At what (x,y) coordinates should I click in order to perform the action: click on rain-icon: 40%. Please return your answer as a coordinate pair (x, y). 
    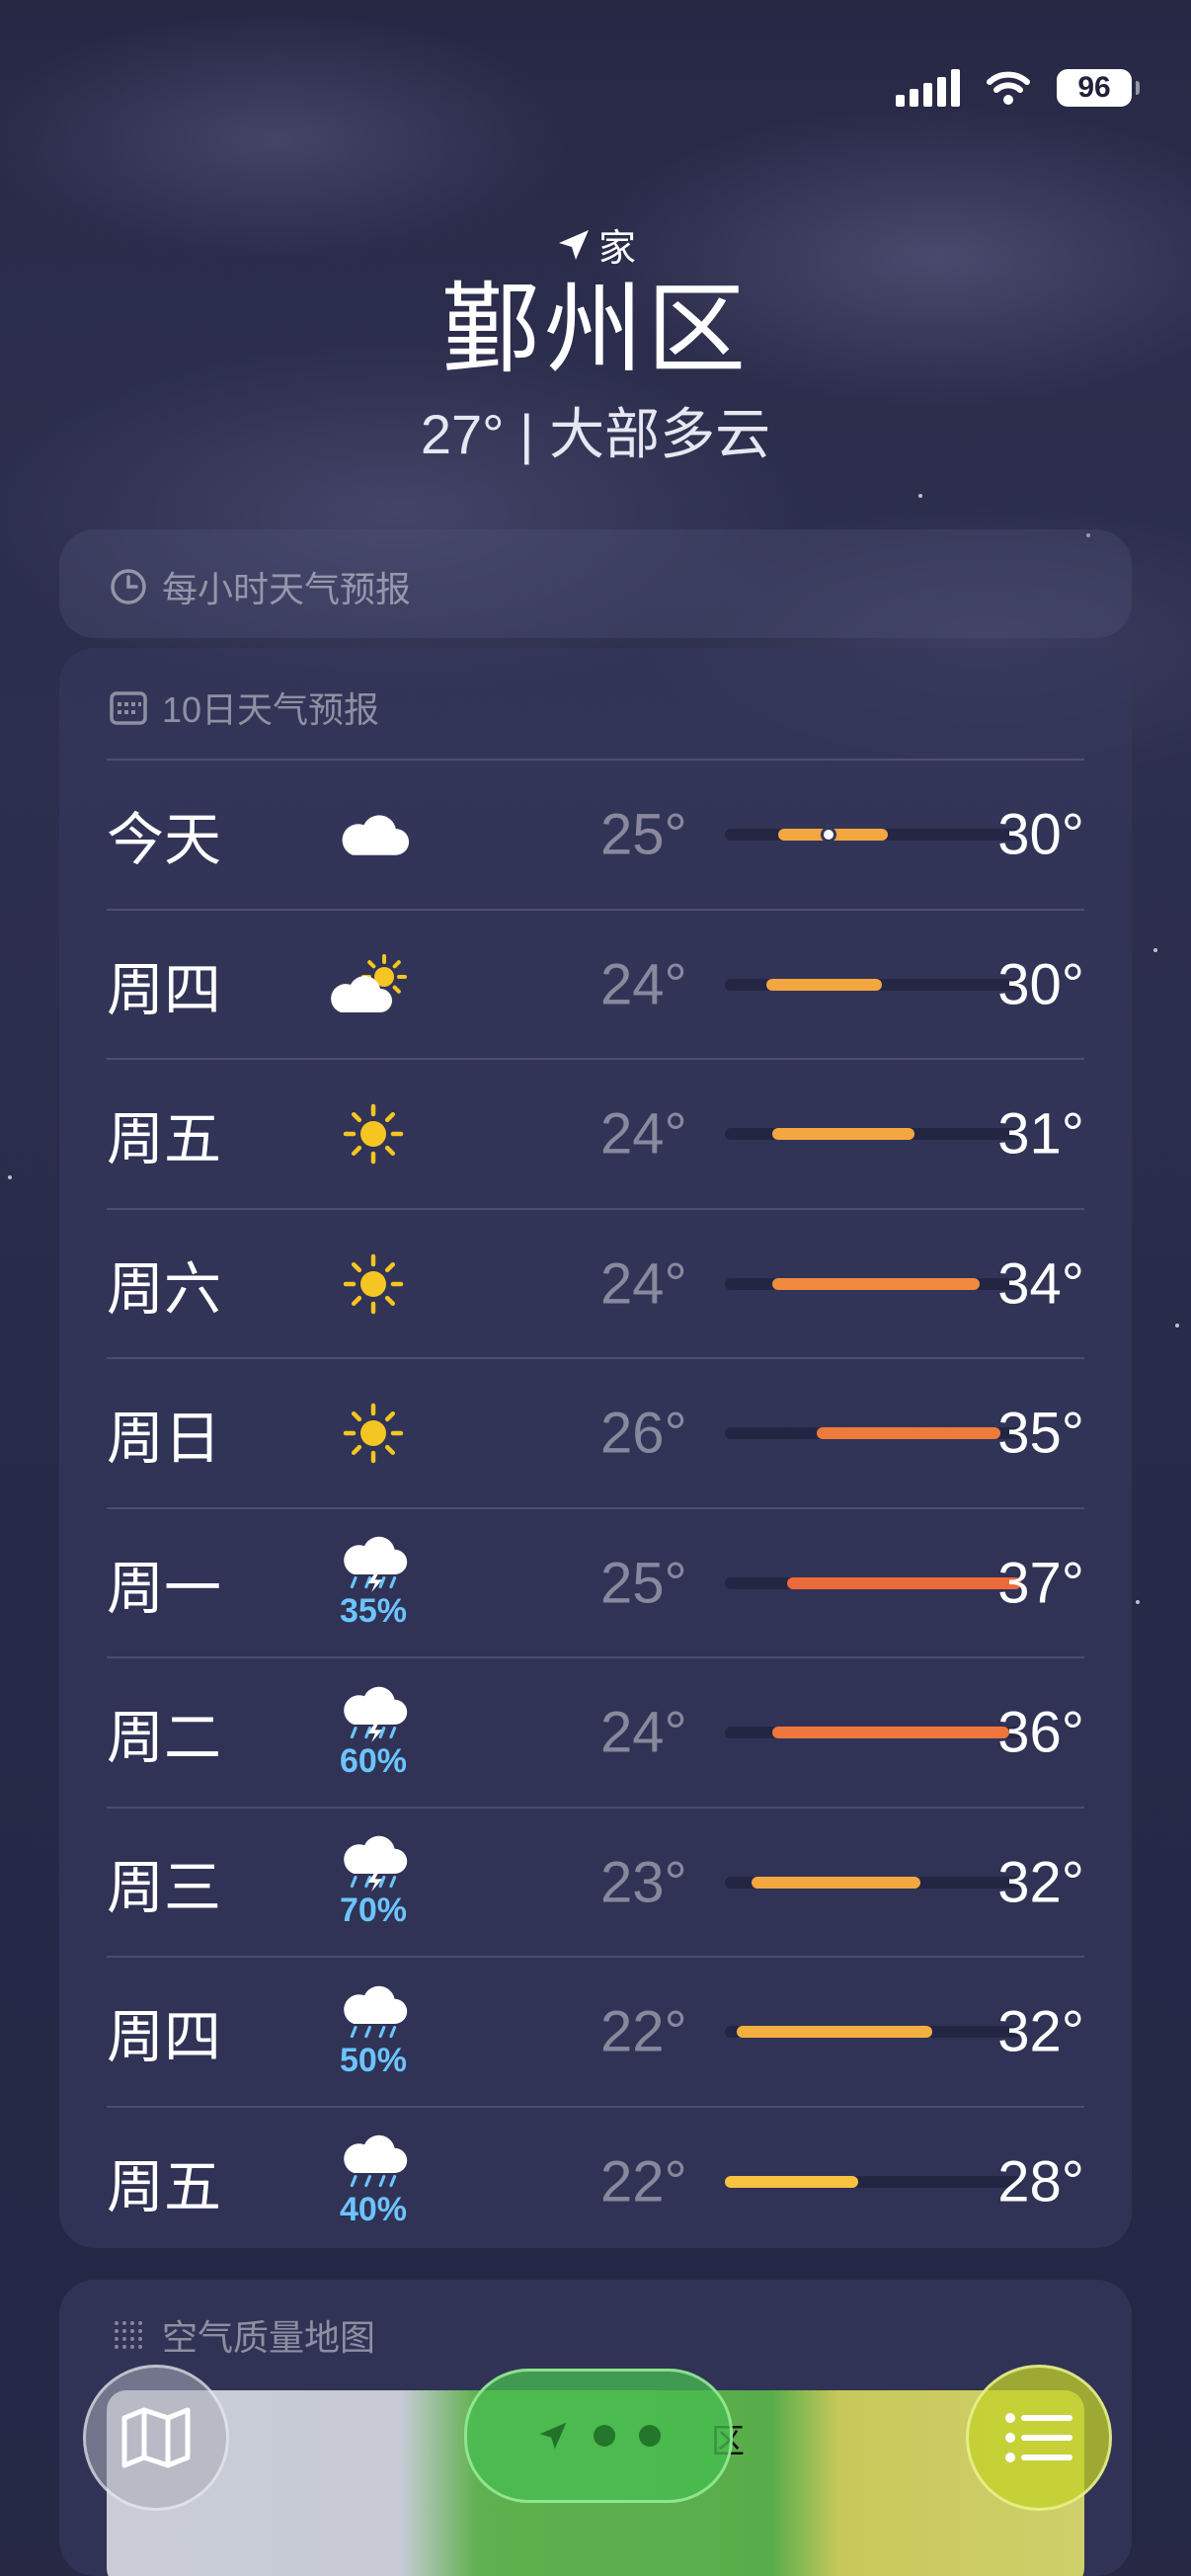
    Looking at the image, I should click on (373, 2182).